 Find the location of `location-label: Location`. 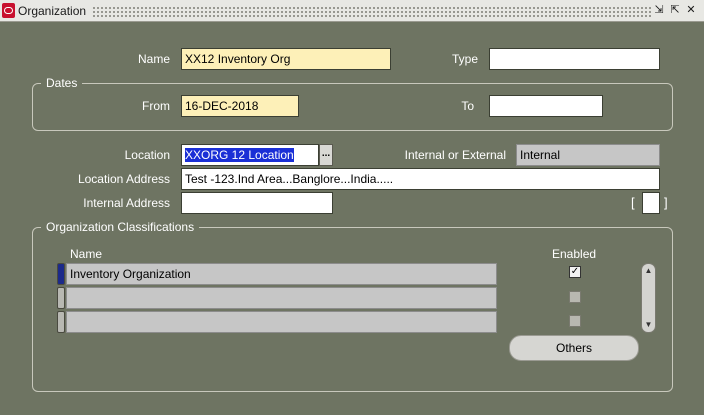

location-label: Location is located at coordinates (147, 155).